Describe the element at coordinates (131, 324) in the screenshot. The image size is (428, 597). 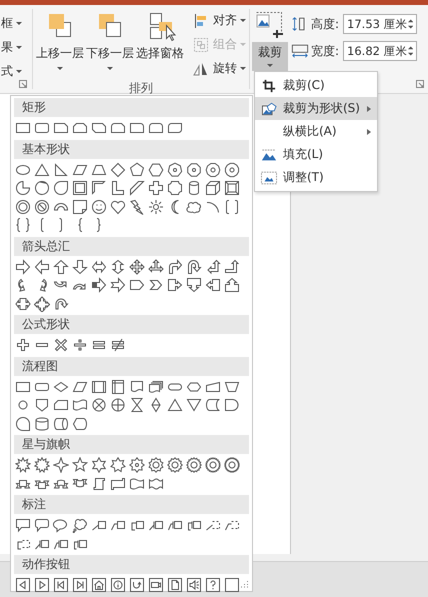
I see `section-header: 公式形状` at that location.